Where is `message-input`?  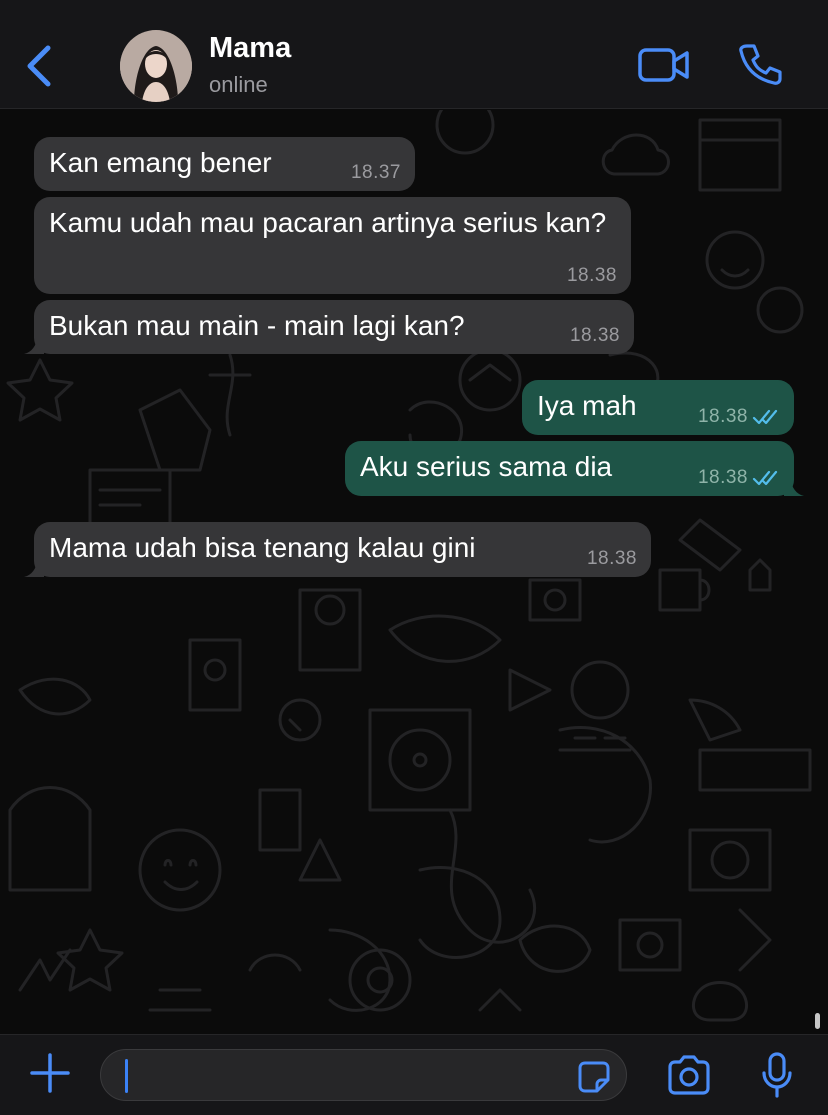 message-input is located at coordinates (363, 1075).